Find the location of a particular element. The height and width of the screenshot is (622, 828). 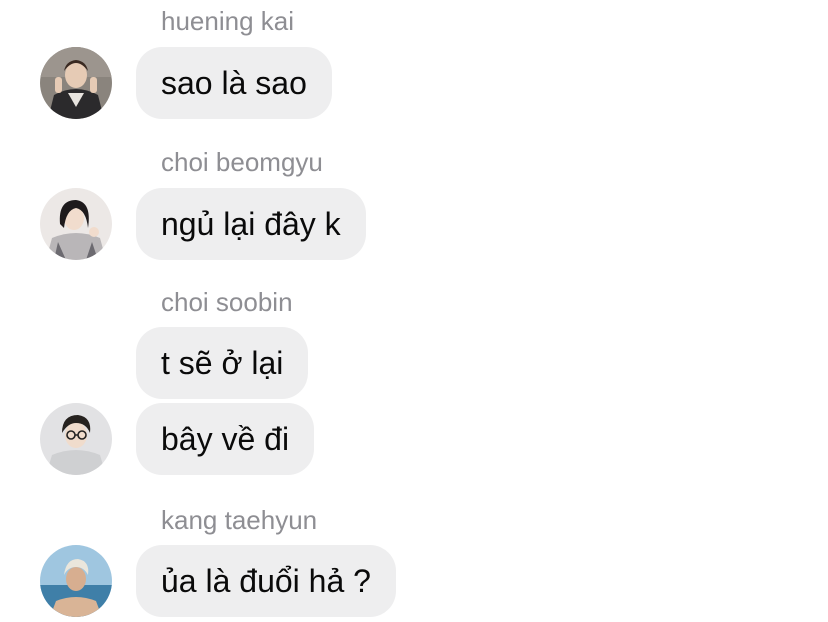

message-bubble: ngủ lại đây k is located at coordinates (251, 224).